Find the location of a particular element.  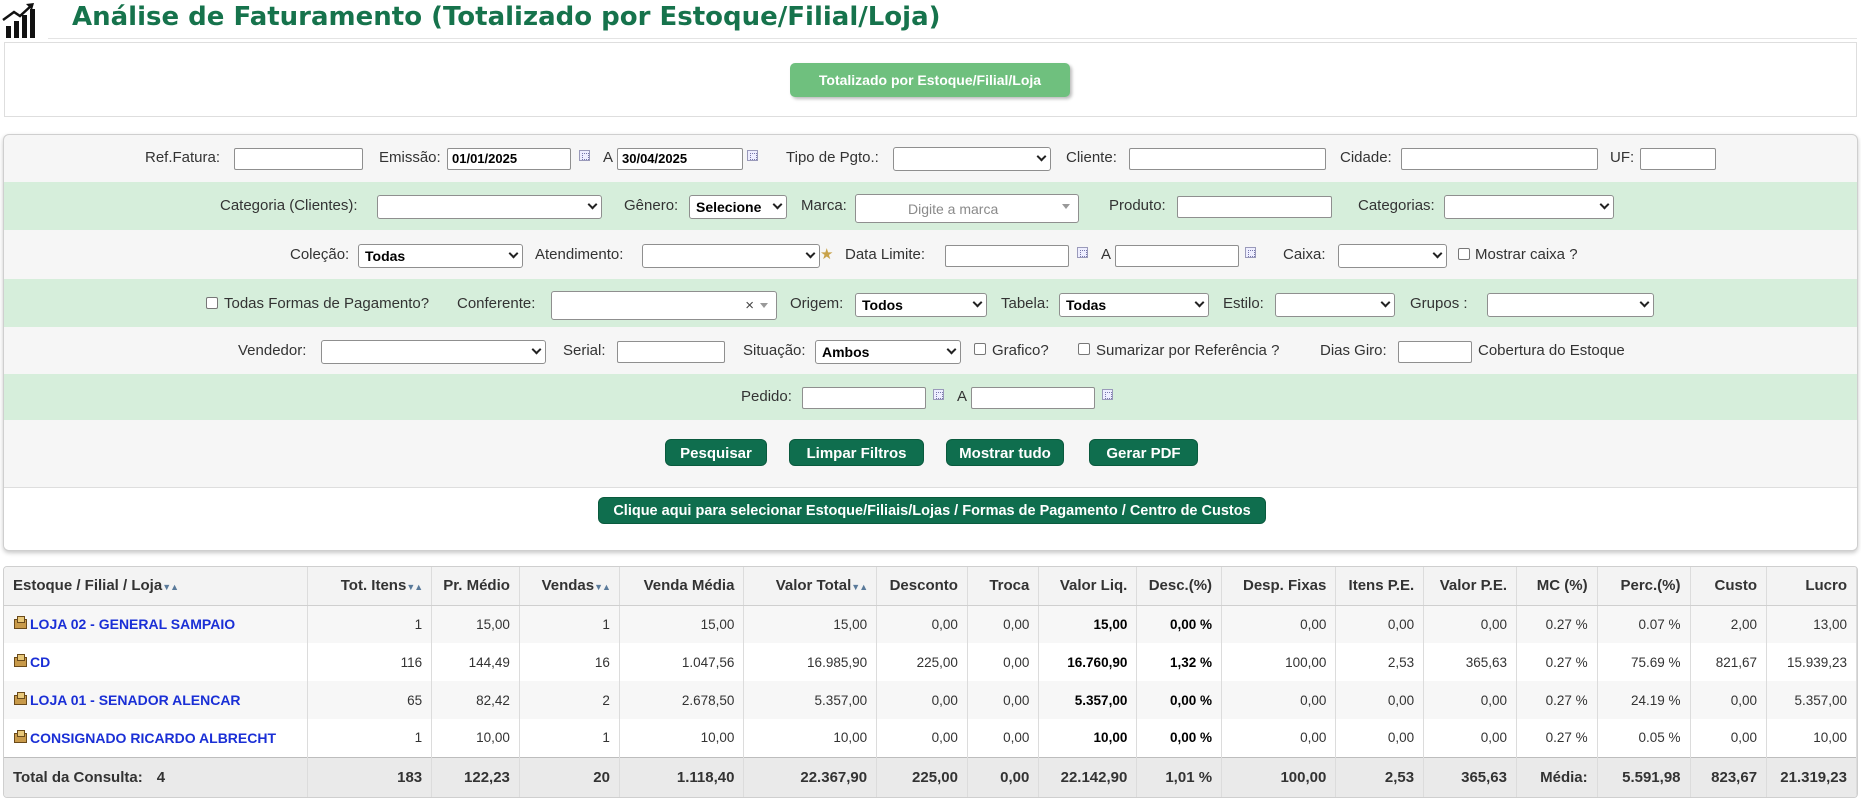

origem-select: Todos is located at coordinates (921, 305).